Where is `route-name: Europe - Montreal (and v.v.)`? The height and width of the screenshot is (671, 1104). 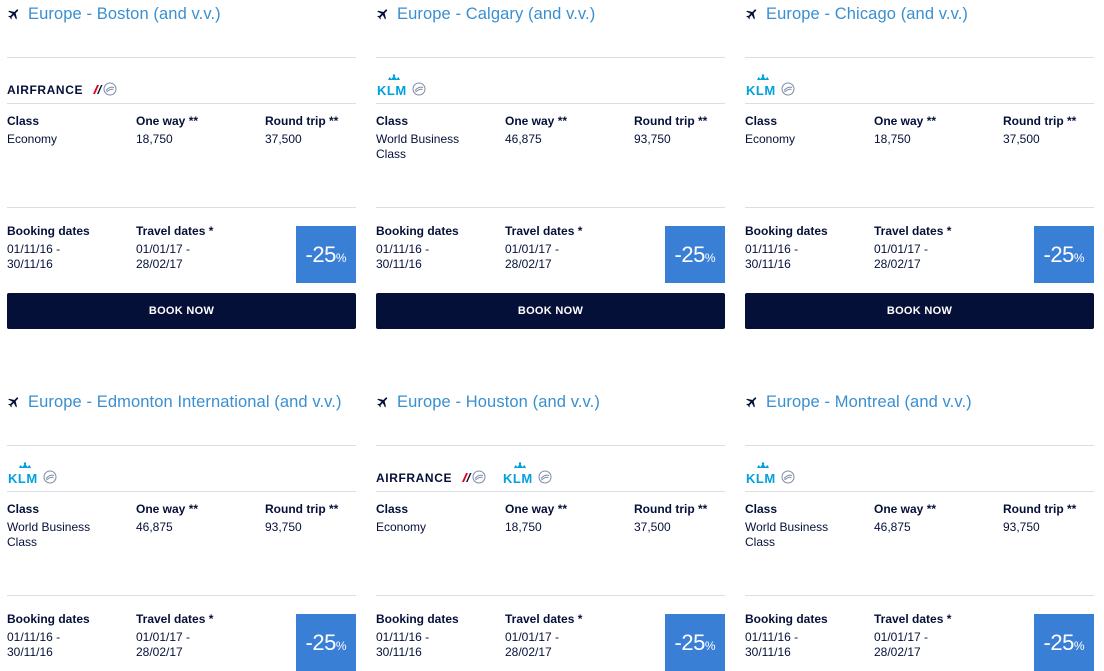
route-name: Europe - Montreal (and v.v.) is located at coordinates (869, 402).